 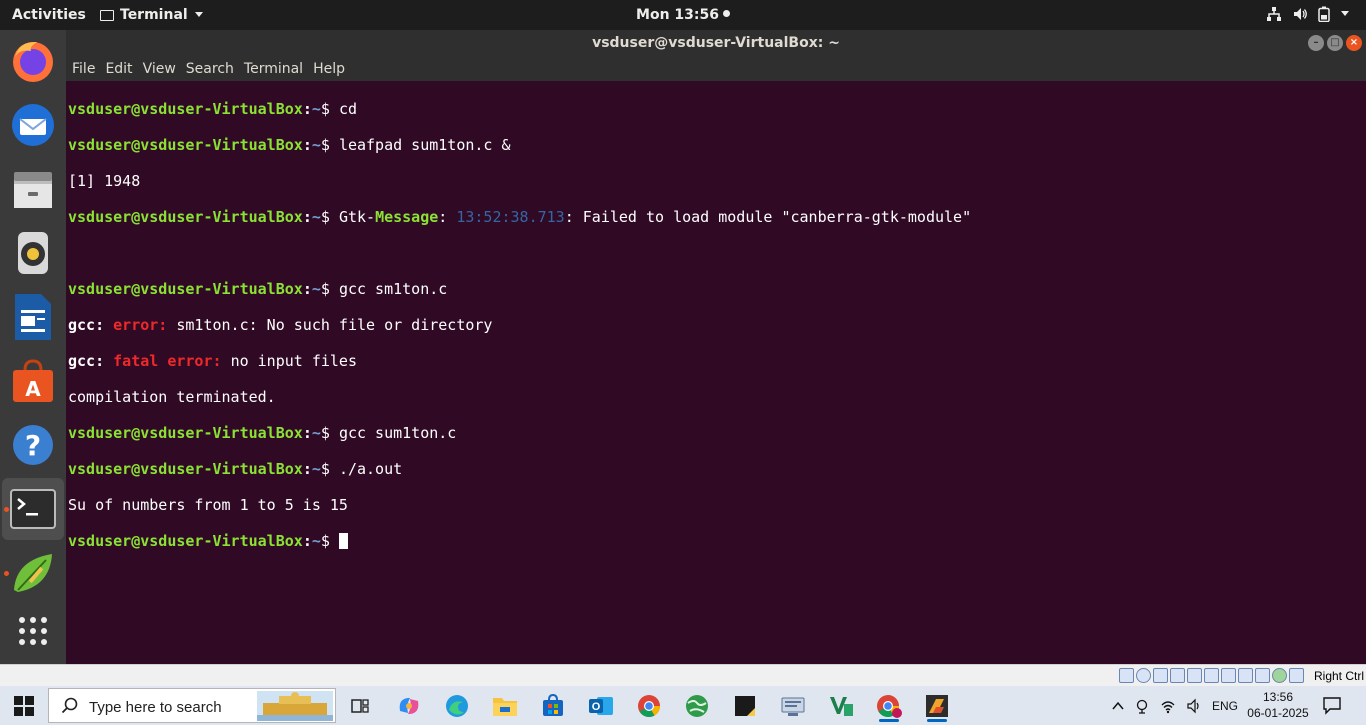 I want to click on writer-icon, so click(x=33, y=317).